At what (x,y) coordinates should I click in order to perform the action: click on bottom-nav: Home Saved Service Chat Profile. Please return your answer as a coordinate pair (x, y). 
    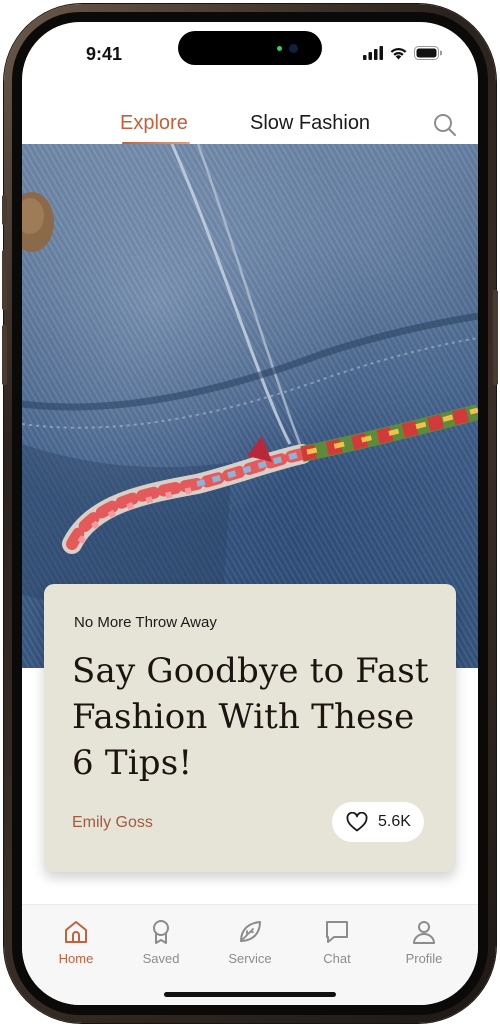
    Looking at the image, I should click on (250, 954).